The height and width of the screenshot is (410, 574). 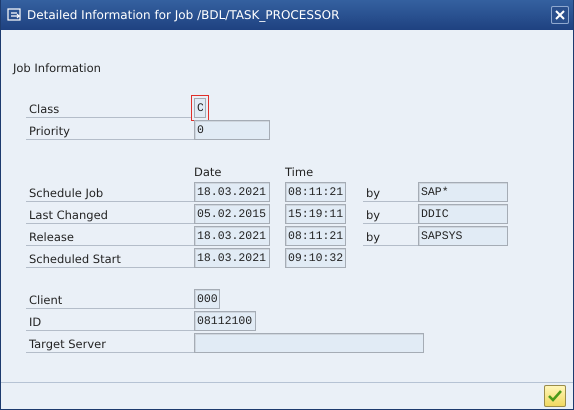 I want to click on section-title: Job Information, so click(x=57, y=68).